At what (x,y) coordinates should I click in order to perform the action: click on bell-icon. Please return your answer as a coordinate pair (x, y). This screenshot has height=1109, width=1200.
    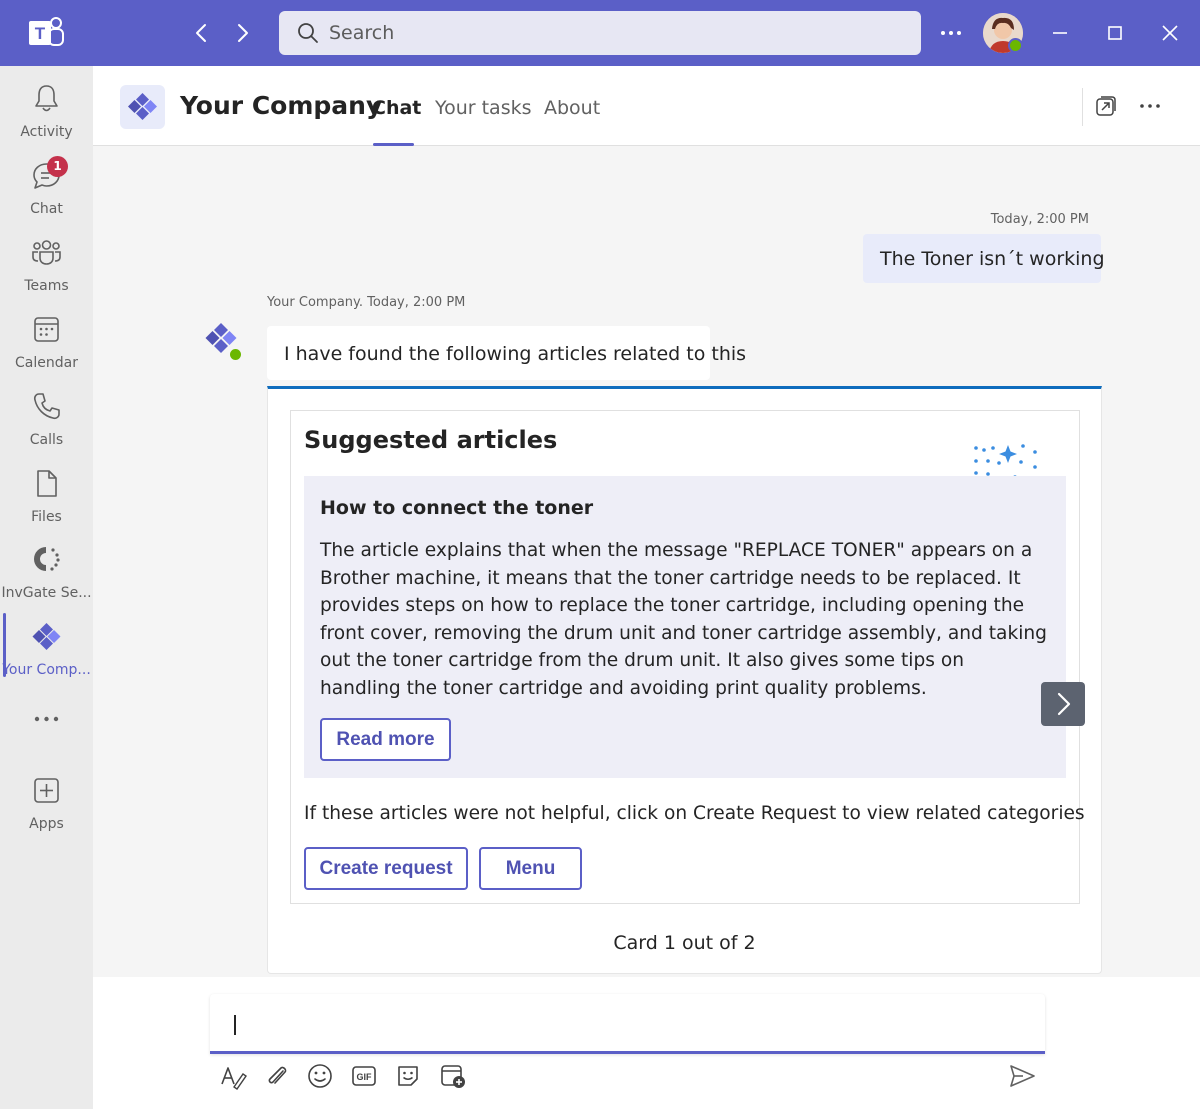
    Looking at the image, I should click on (46, 98).